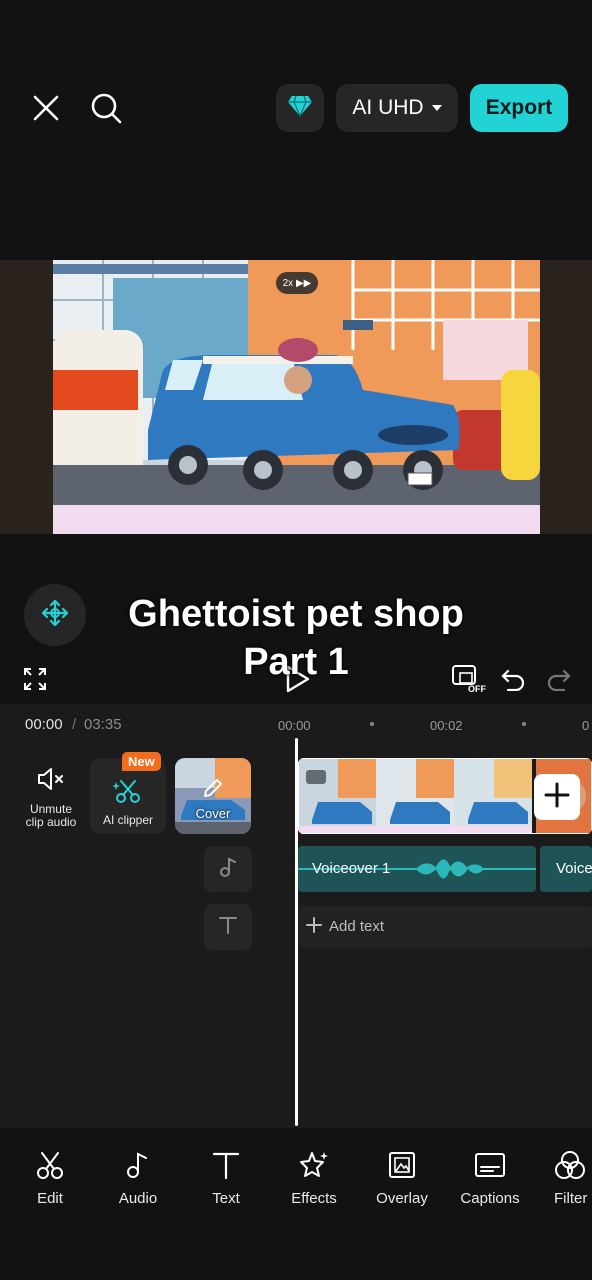 This screenshot has width=592, height=1280. Describe the element at coordinates (446, 725) in the screenshot. I see `tick-label: 00:02` at that location.